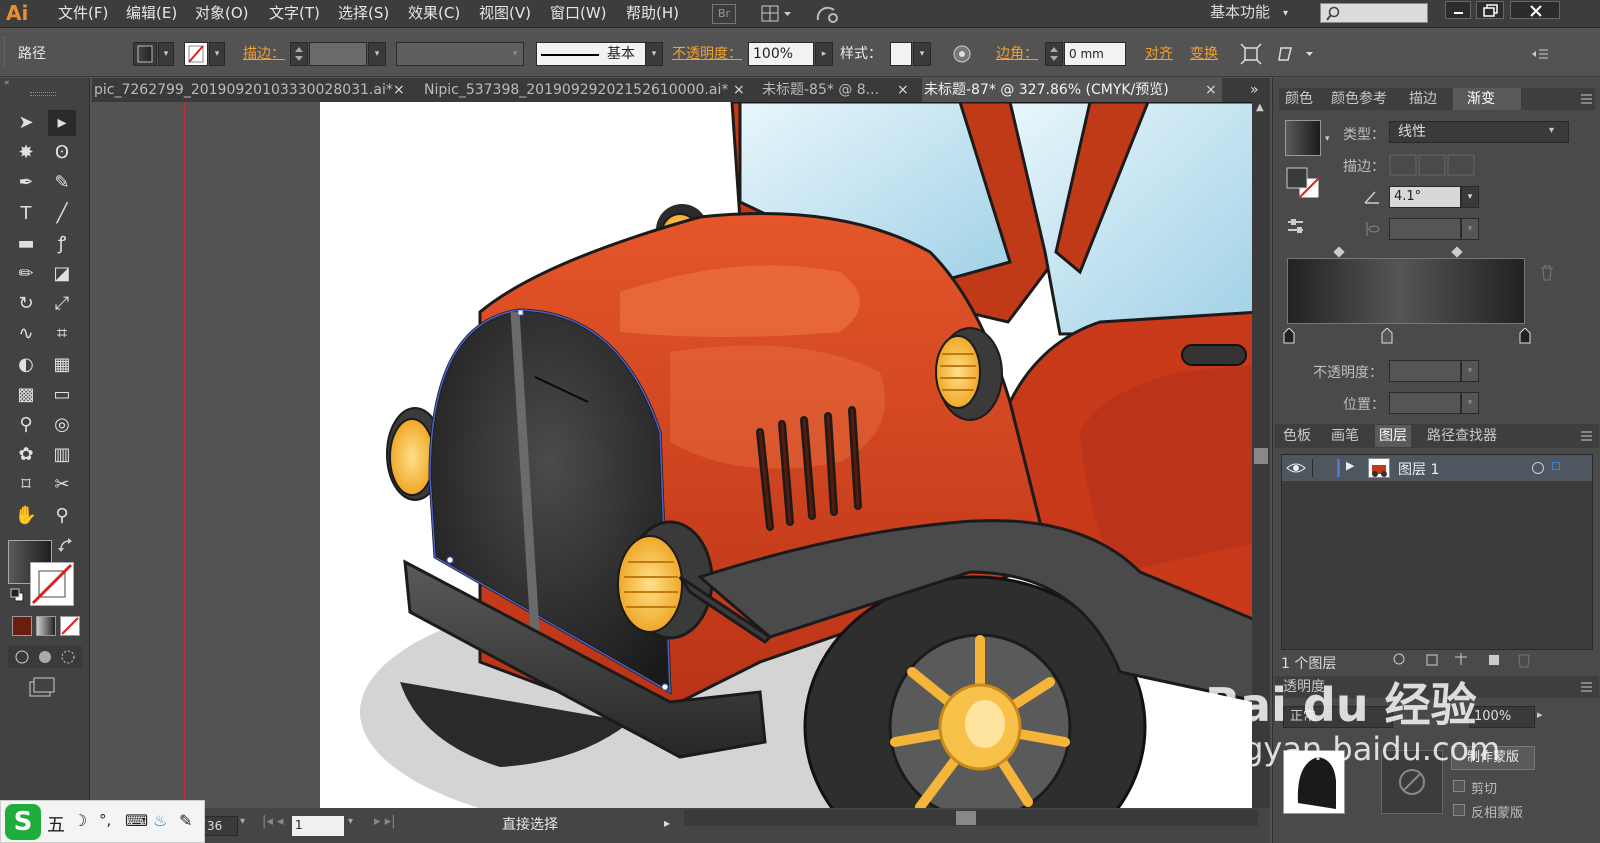  I want to click on stroke-label: 描边：, so click(264, 54).